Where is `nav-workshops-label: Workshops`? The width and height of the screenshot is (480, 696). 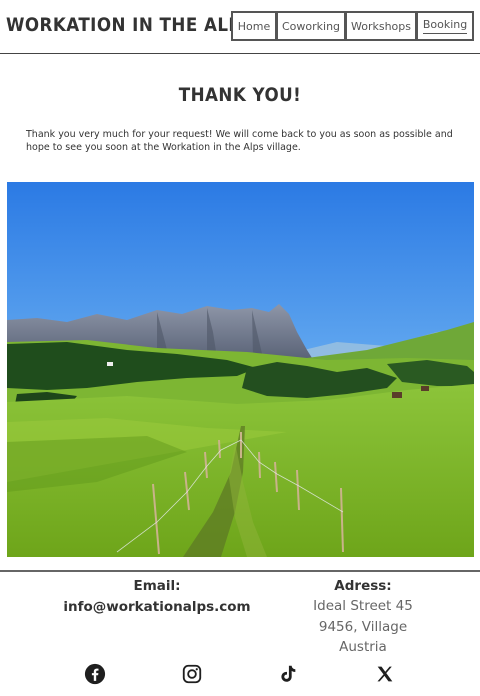 nav-workshops-label: Workshops is located at coordinates (381, 26).